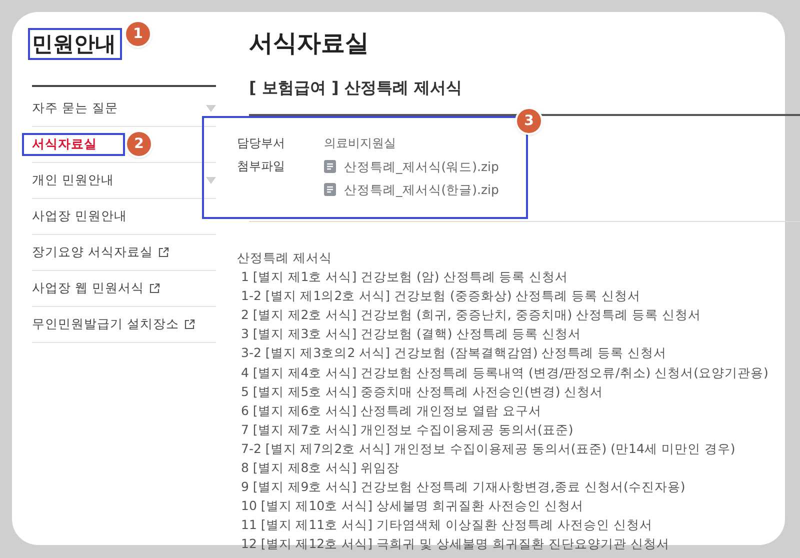  What do you see at coordinates (422, 391) in the screenshot?
I see `form-list-item: 5 [별지 제5호 서식] 중증치매 산정특례 사전승인(변경) 신청서` at bounding box center [422, 391].